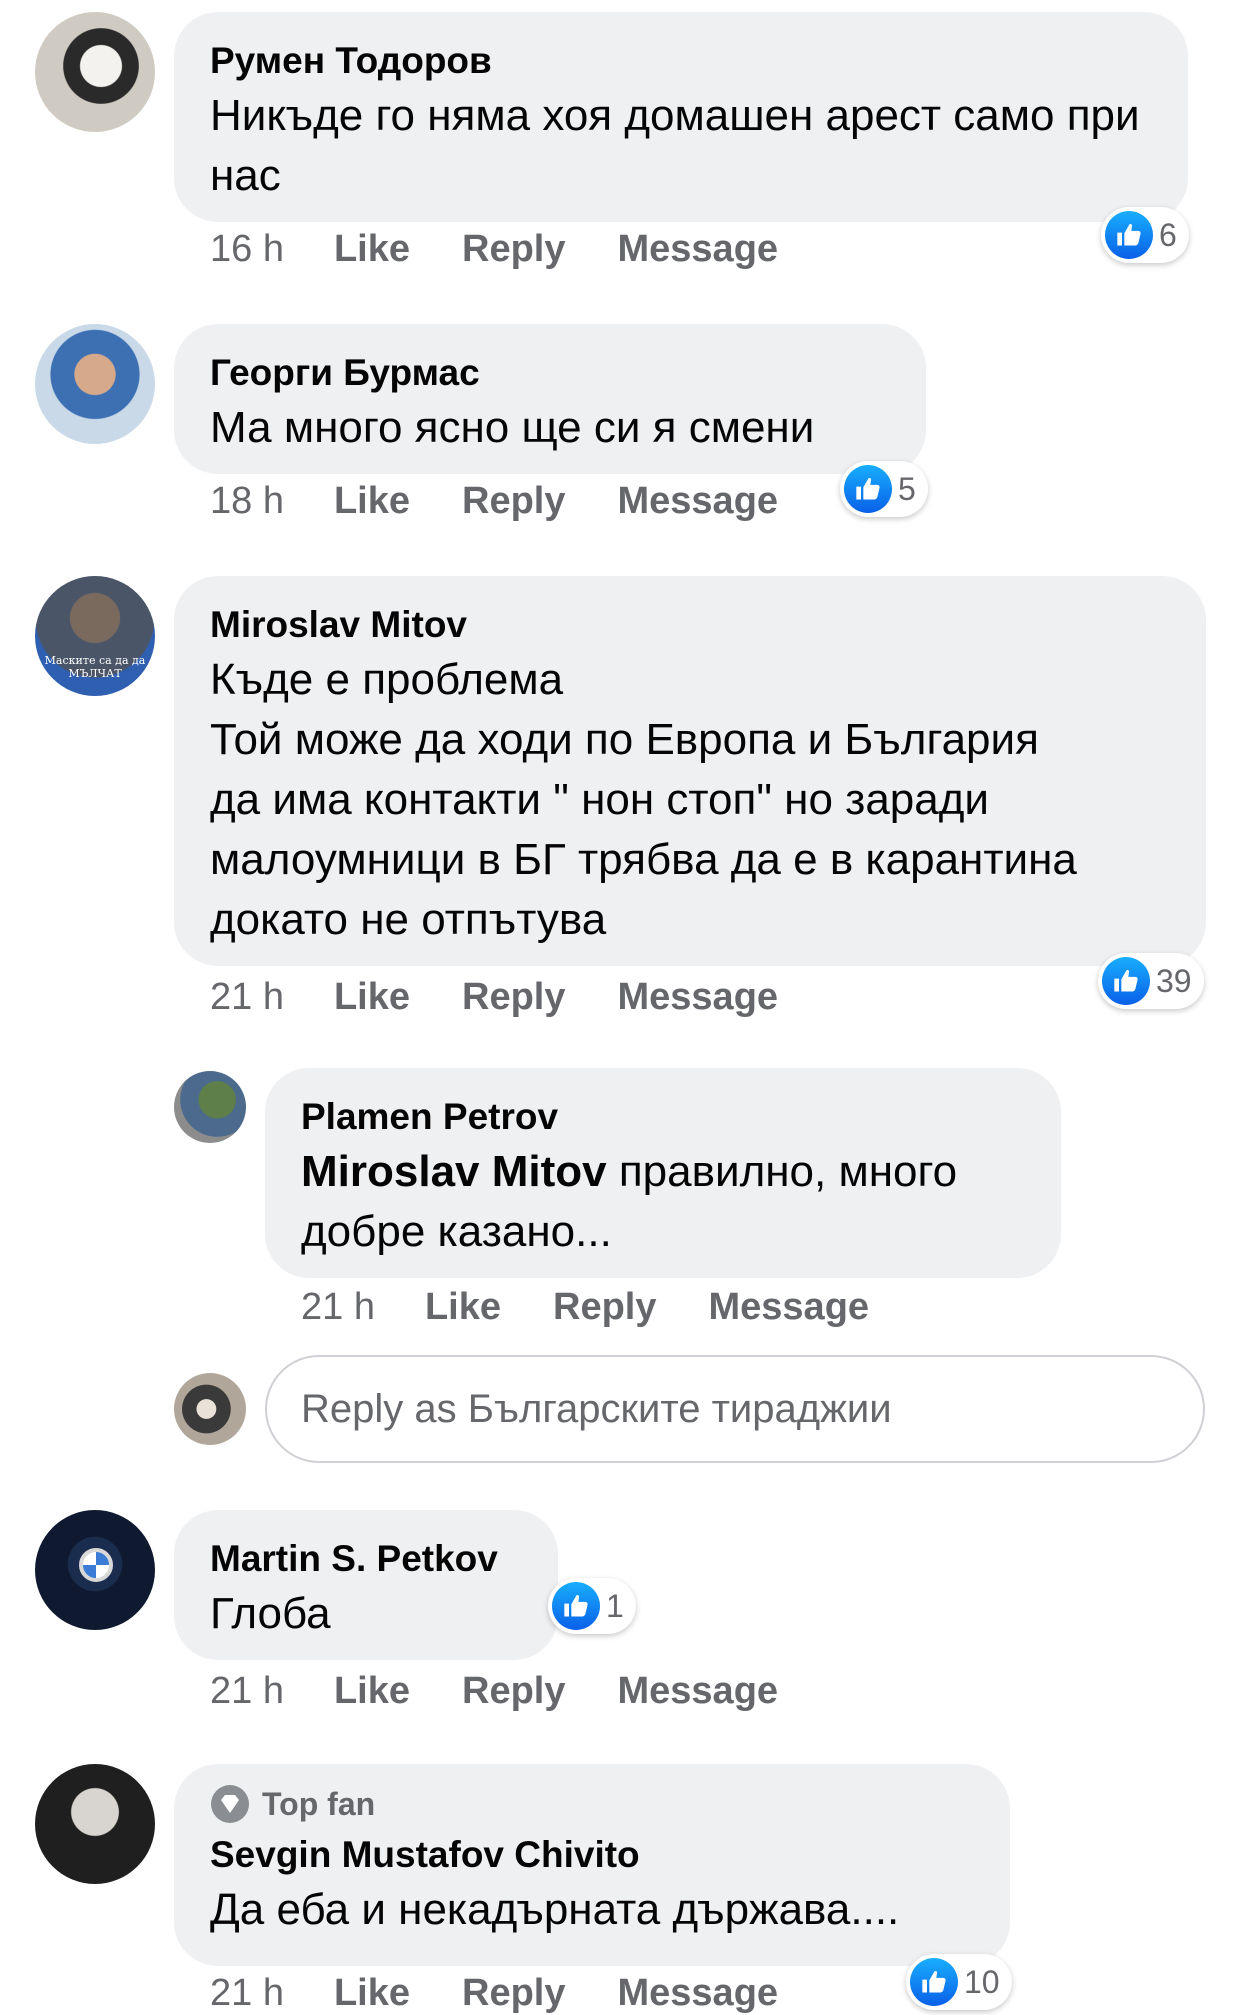 The image size is (1242, 2015). What do you see at coordinates (1168, 234) in the screenshot?
I see `reaction-number: 6` at bounding box center [1168, 234].